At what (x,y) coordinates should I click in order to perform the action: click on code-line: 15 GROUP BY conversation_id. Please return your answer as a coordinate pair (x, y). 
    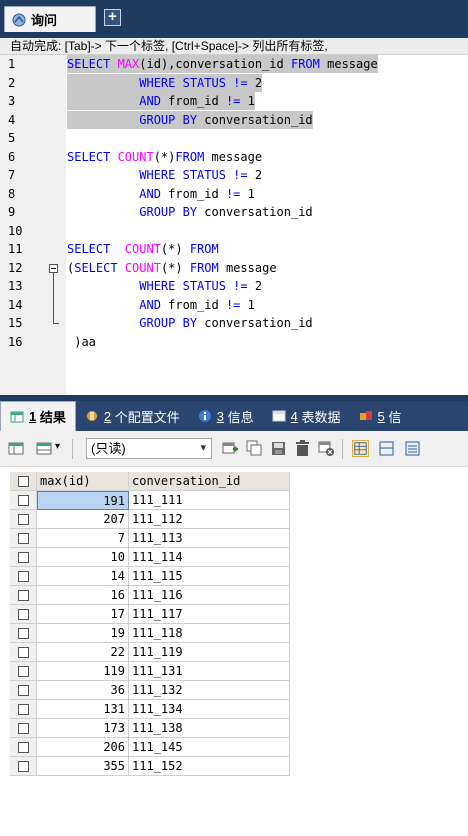
    Looking at the image, I should click on (234, 323).